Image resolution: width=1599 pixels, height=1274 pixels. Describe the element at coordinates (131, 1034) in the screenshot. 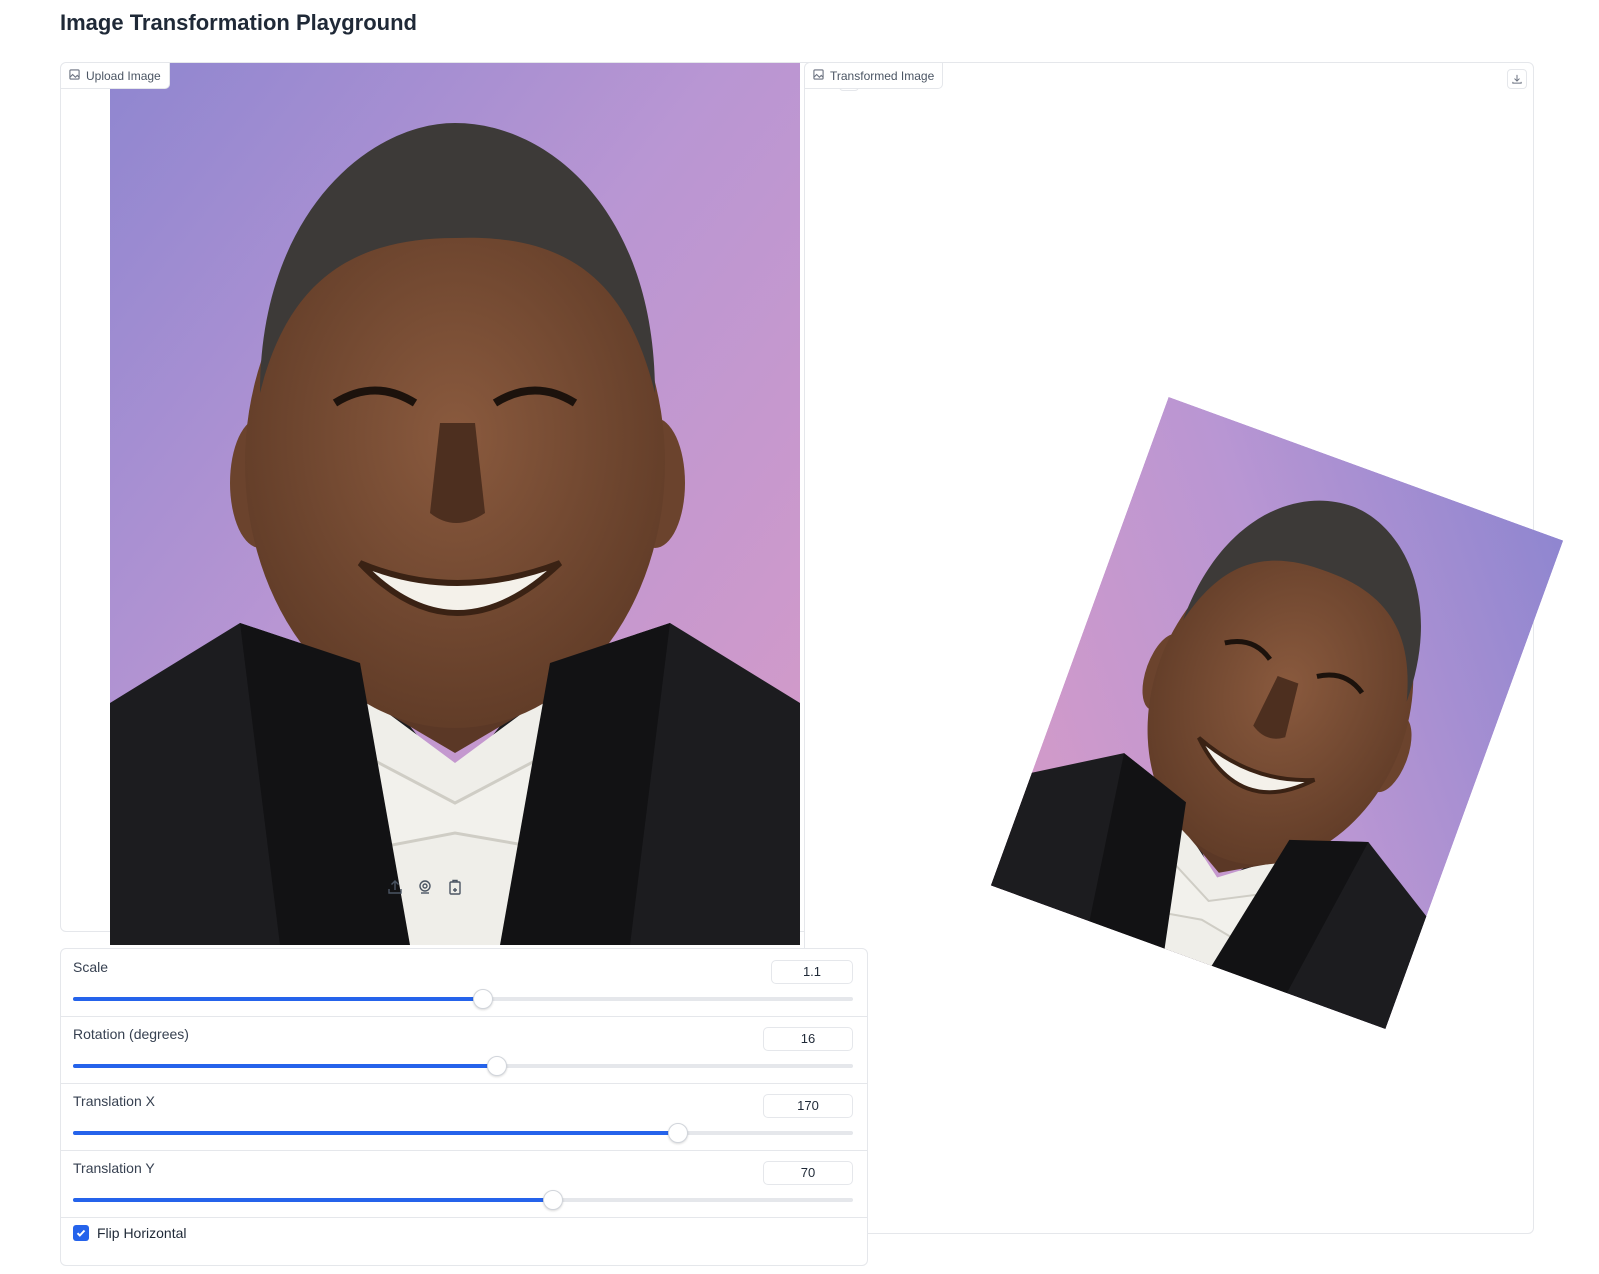

I see `rotation-label: Rotation (degrees)` at that location.